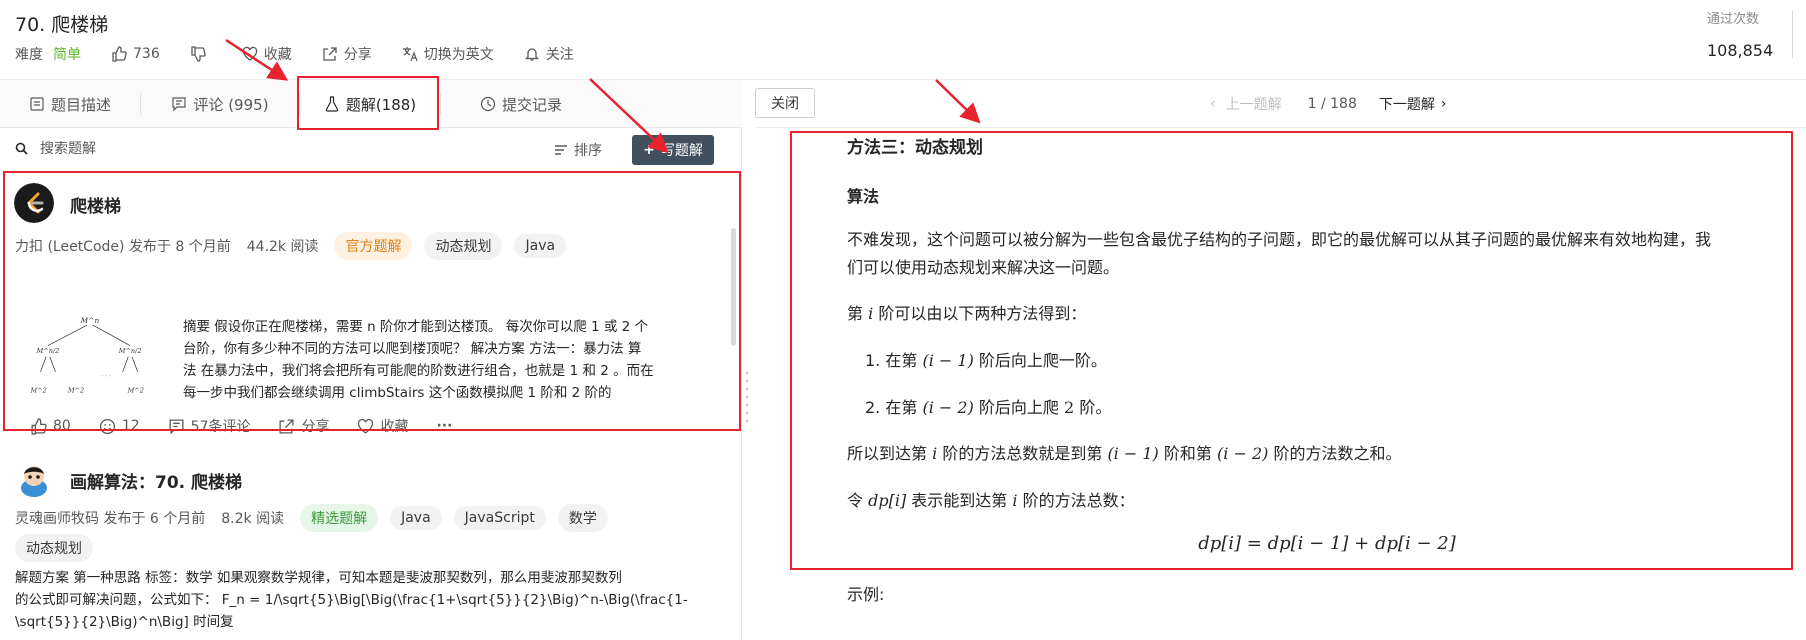 The image size is (1806, 640). I want to click on sort-icon, so click(561, 150).